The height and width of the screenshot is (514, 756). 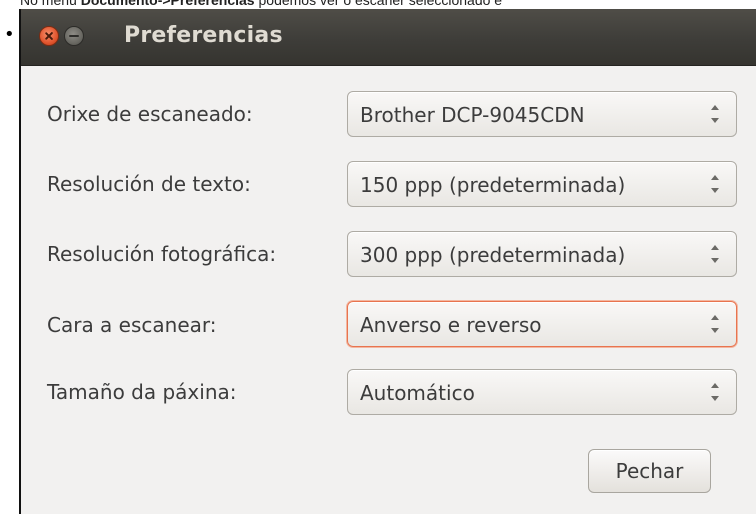 I want to click on window-title: Preferencias, so click(x=203, y=35).